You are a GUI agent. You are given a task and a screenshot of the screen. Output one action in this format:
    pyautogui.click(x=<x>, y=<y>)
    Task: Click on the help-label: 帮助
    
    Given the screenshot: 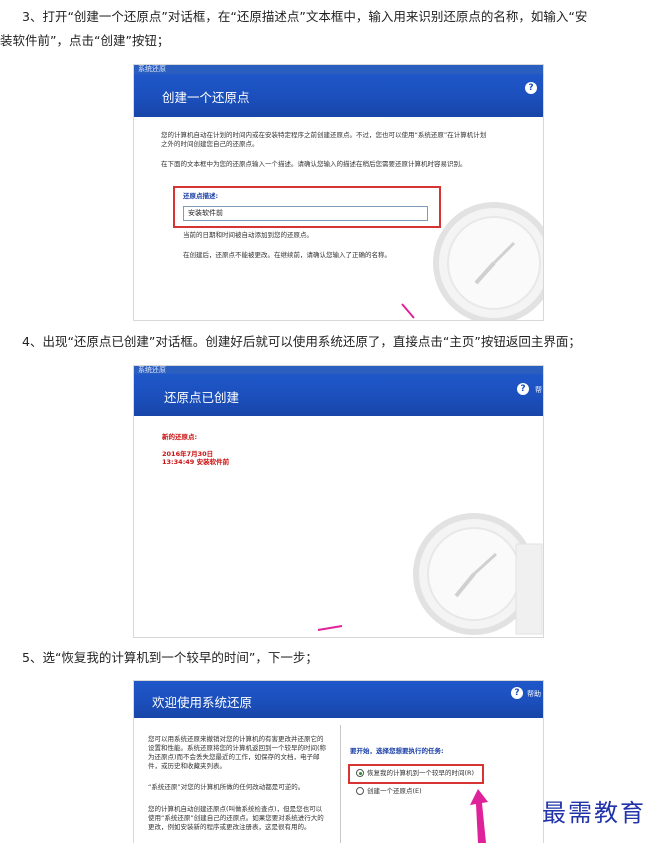 What is the action you would take?
    pyautogui.click(x=534, y=694)
    